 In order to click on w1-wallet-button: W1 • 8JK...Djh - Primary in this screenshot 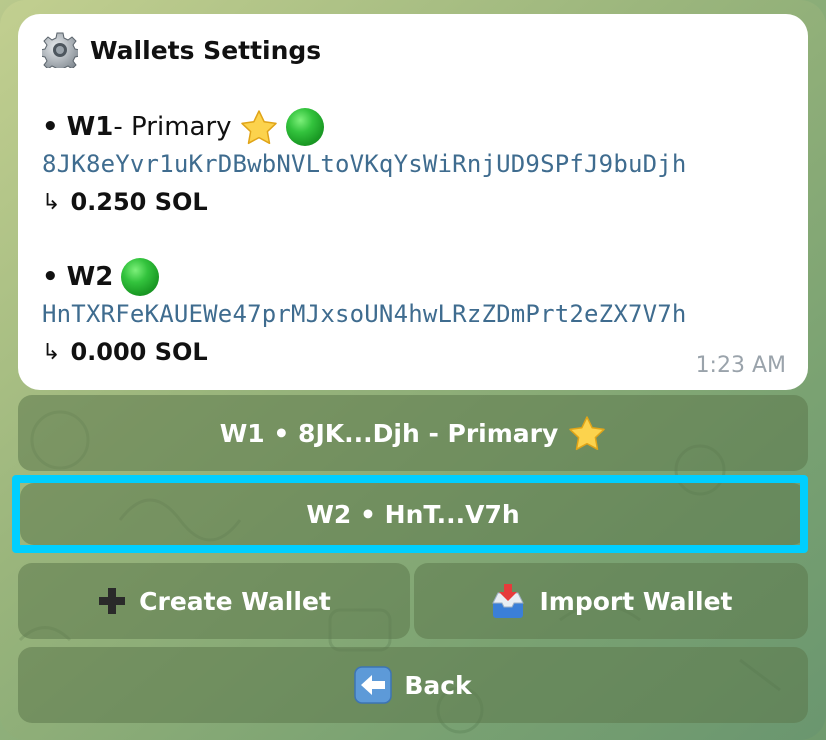, I will do `click(413, 433)`.